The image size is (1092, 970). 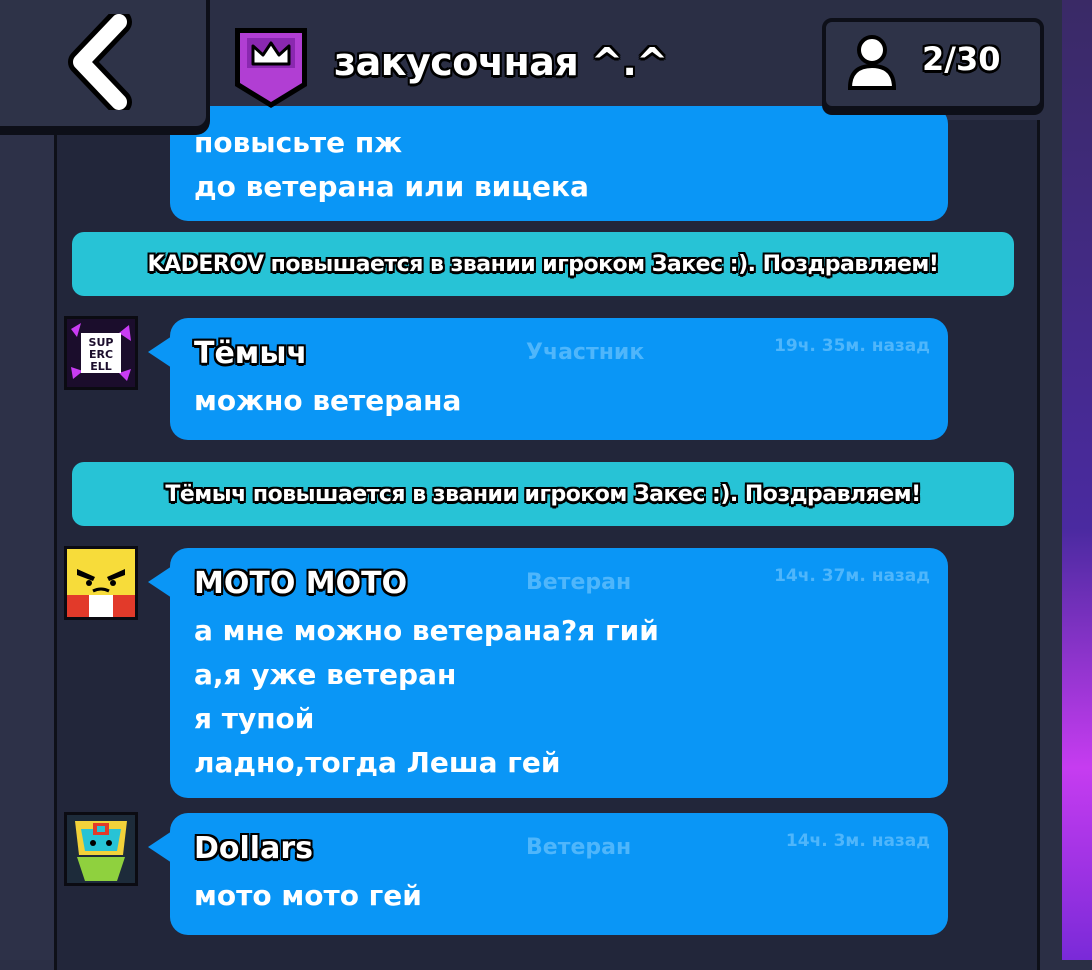 I want to click on message-line: повысьте пж, so click(x=298, y=142).